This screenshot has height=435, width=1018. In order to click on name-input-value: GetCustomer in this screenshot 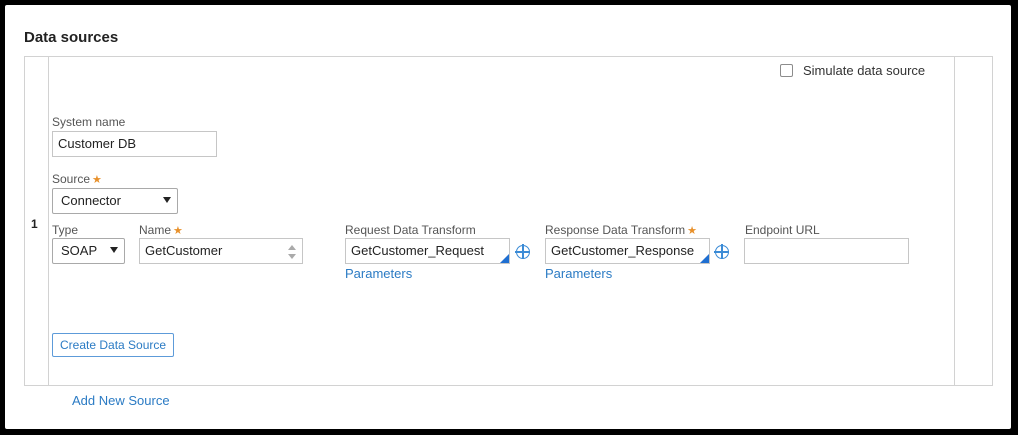, I will do `click(184, 250)`.